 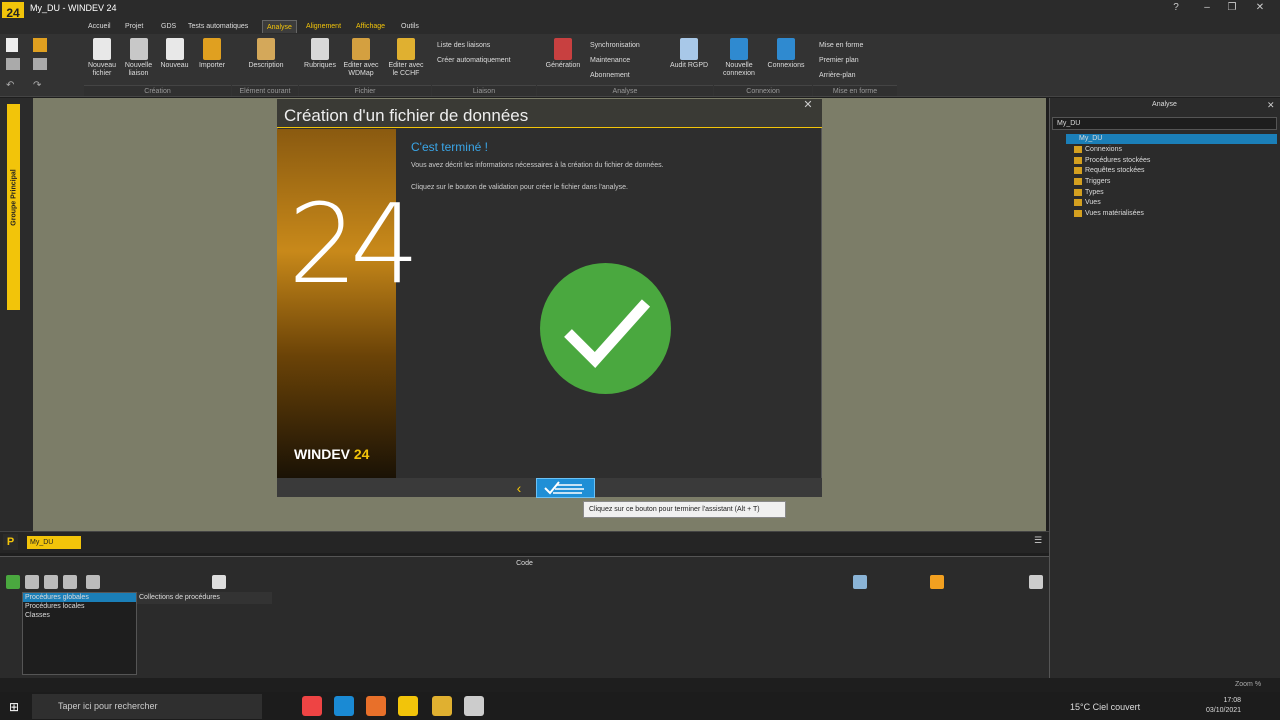 I want to click on mise-en-forme-button: Mise en forme, so click(x=841, y=45).